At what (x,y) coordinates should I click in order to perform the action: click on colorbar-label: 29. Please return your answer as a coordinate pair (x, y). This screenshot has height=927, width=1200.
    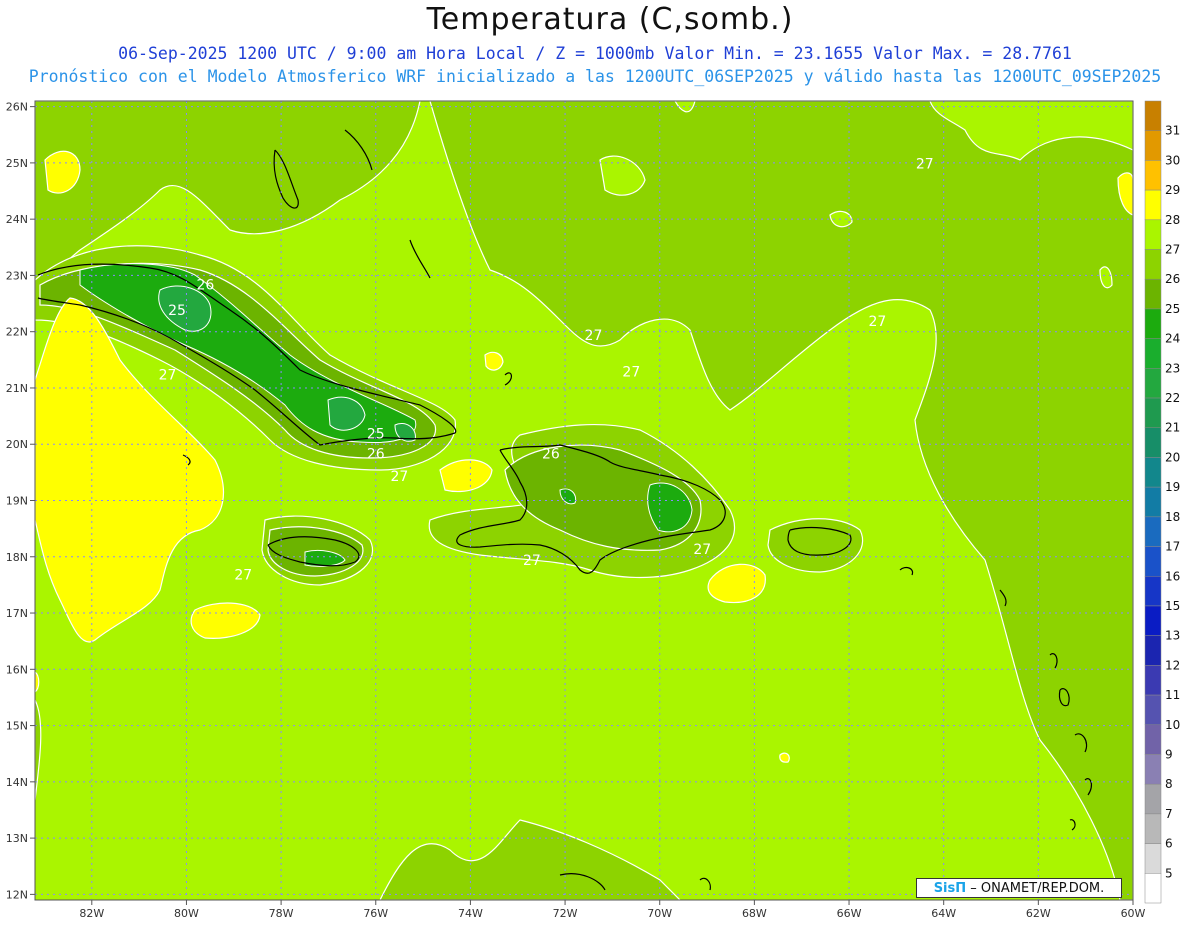
    Looking at the image, I should click on (1172, 190).